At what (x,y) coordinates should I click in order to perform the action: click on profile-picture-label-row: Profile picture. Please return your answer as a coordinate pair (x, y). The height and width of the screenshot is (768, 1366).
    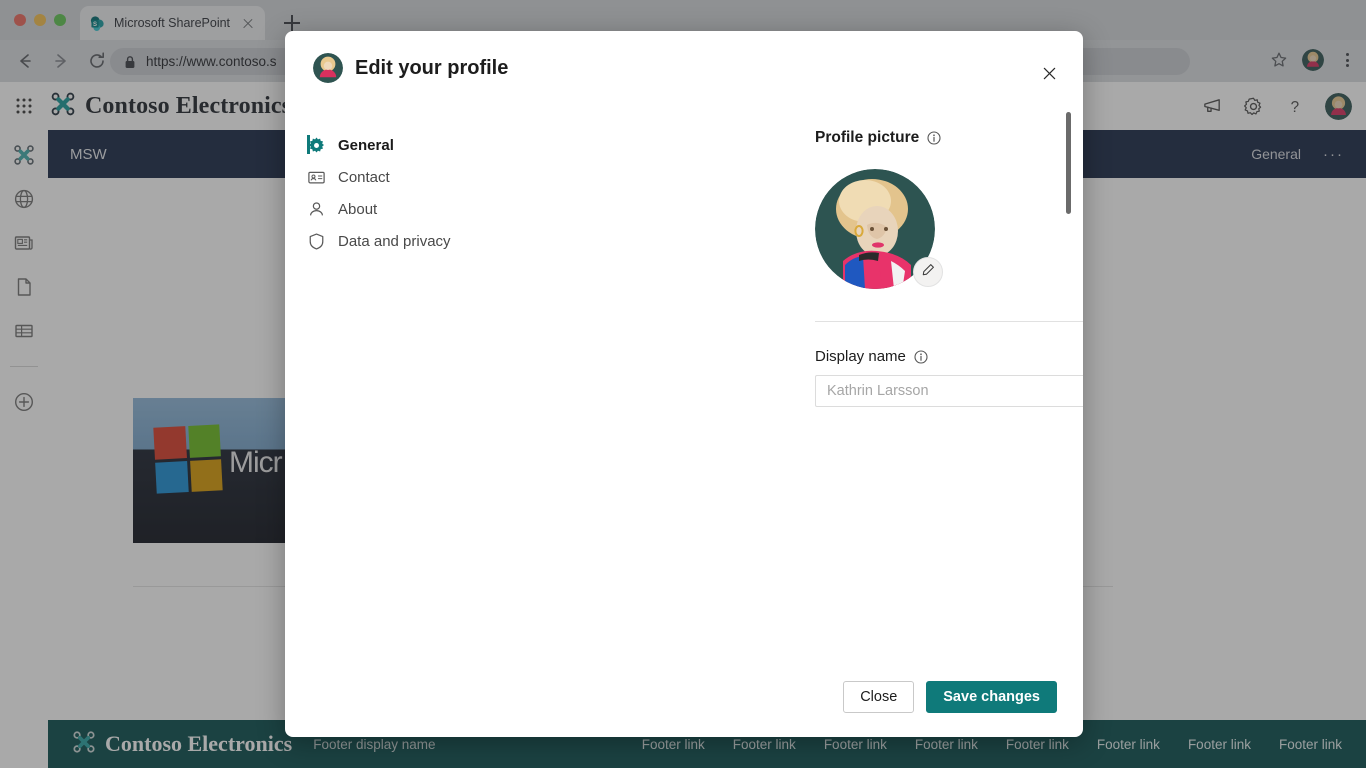
    Looking at the image, I should click on (949, 138).